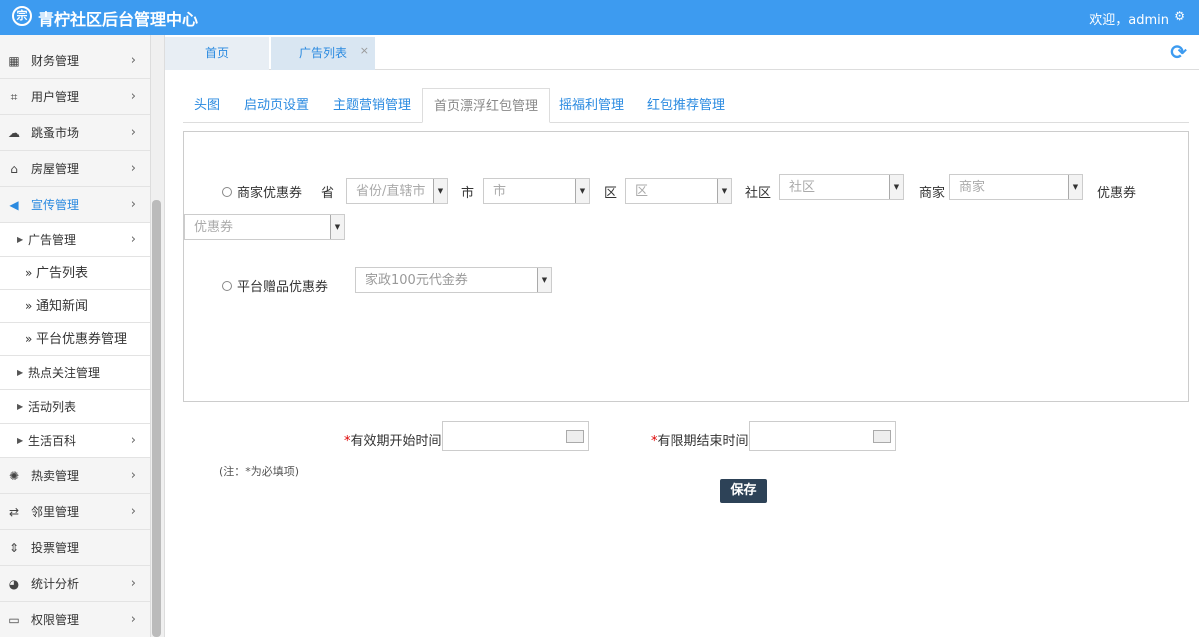 The image size is (1199, 637). Describe the element at coordinates (841, 187) in the screenshot. I see `community-select: 社区 ▼` at that location.